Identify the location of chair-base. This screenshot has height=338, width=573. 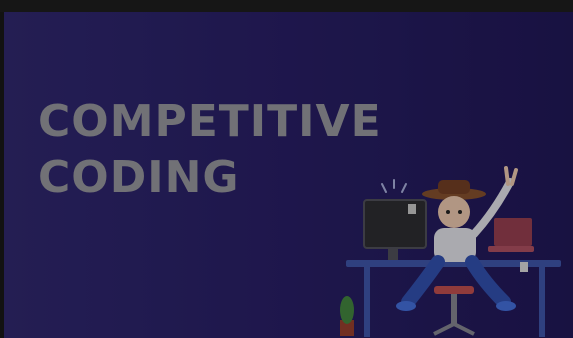
(454, 328).